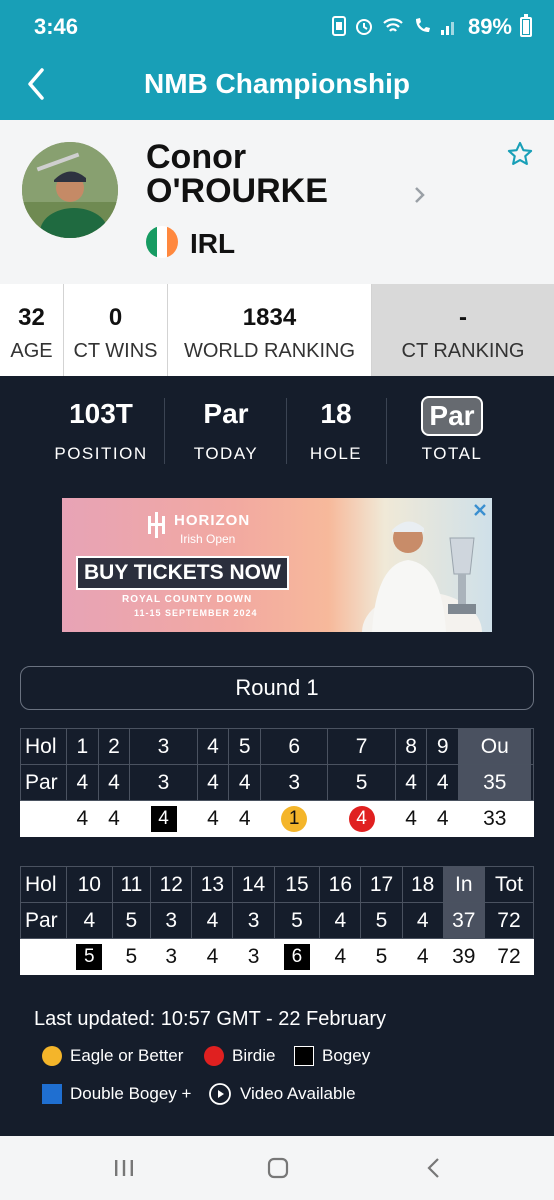  Describe the element at coordinates (480, 510) in the screenshot. I see `ad-close-icon` at that location.